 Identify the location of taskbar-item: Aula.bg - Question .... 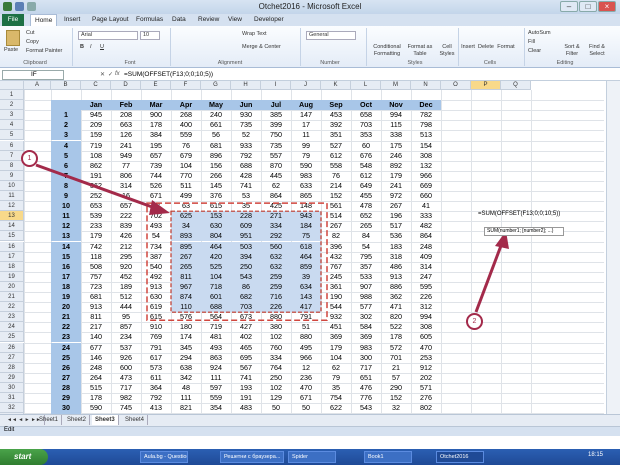
(164, 457).